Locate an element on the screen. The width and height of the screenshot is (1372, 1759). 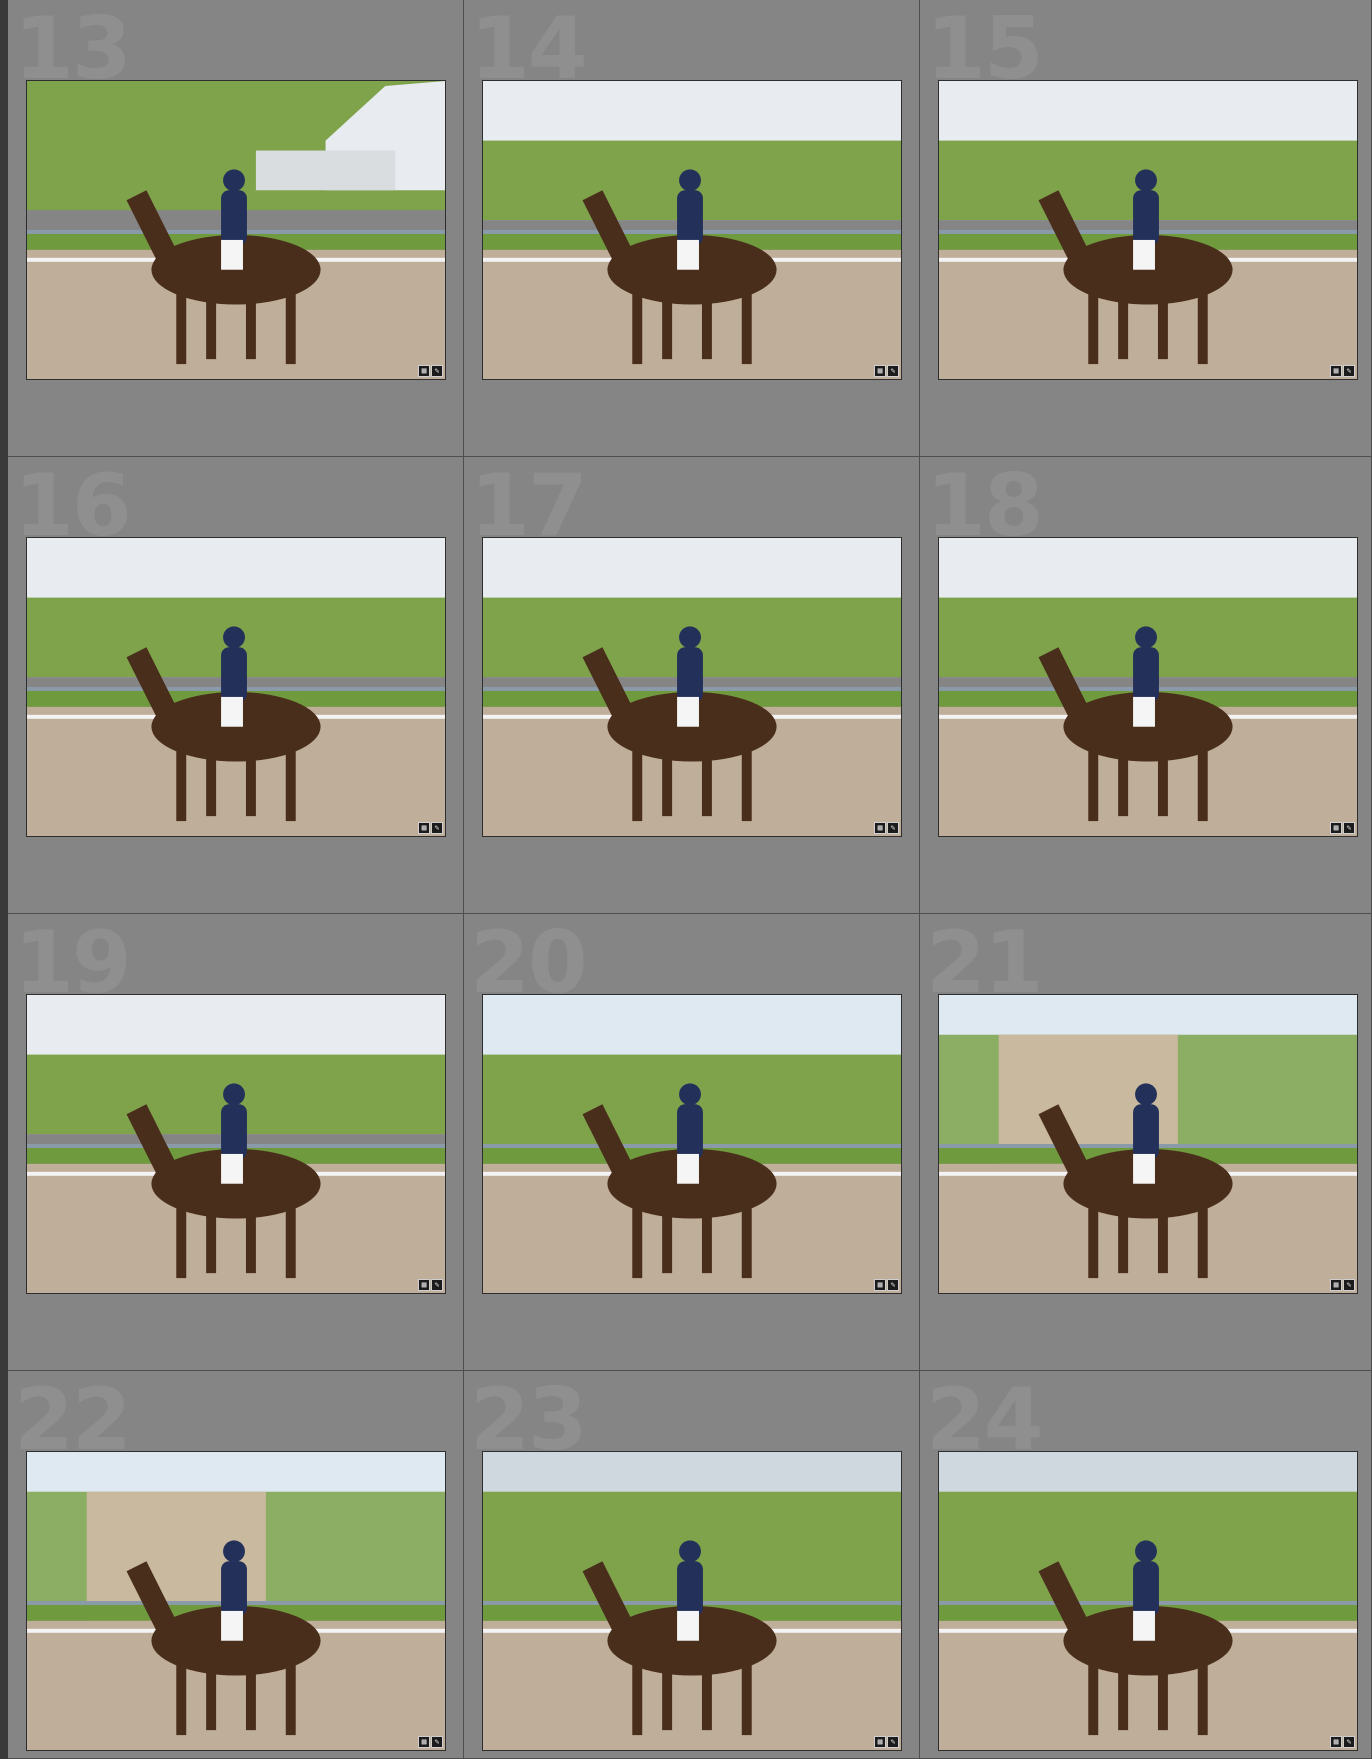
grid-cell: 23 ▦ ✎ is located at coordinates (692, 1565).